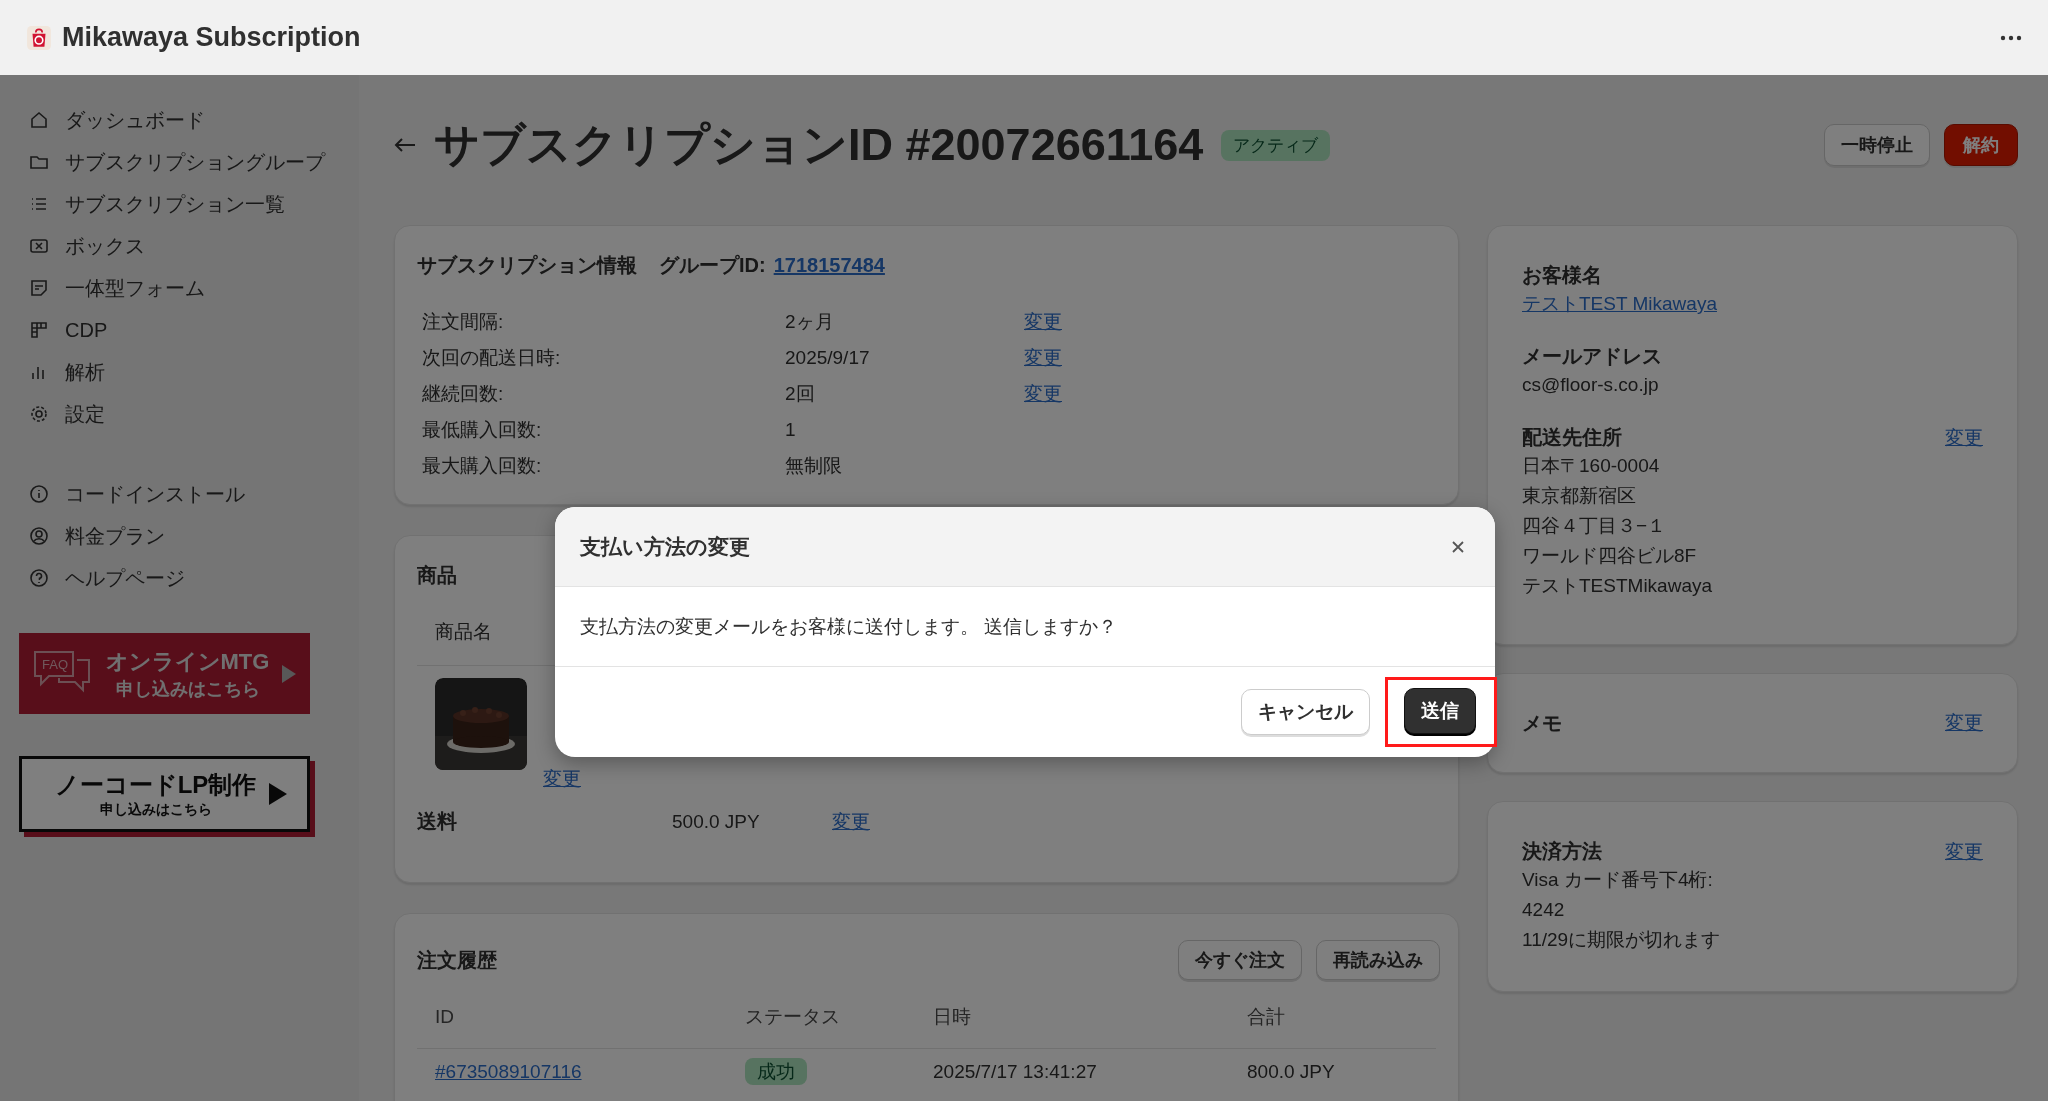 Image resolution: width=2048 pixels, height=1101 pixels. Describe the element at coordinates (152, 204) in the screenshot. I see `nav-item: サブスクリプション一覧` at that location.